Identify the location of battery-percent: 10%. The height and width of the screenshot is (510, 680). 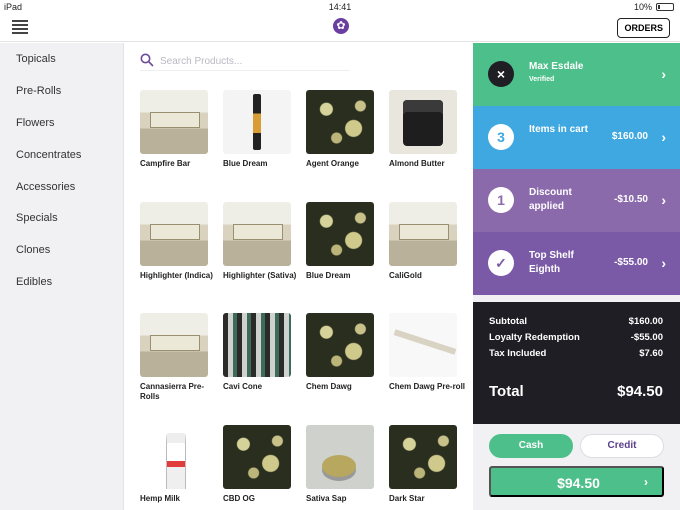
(642, 7).